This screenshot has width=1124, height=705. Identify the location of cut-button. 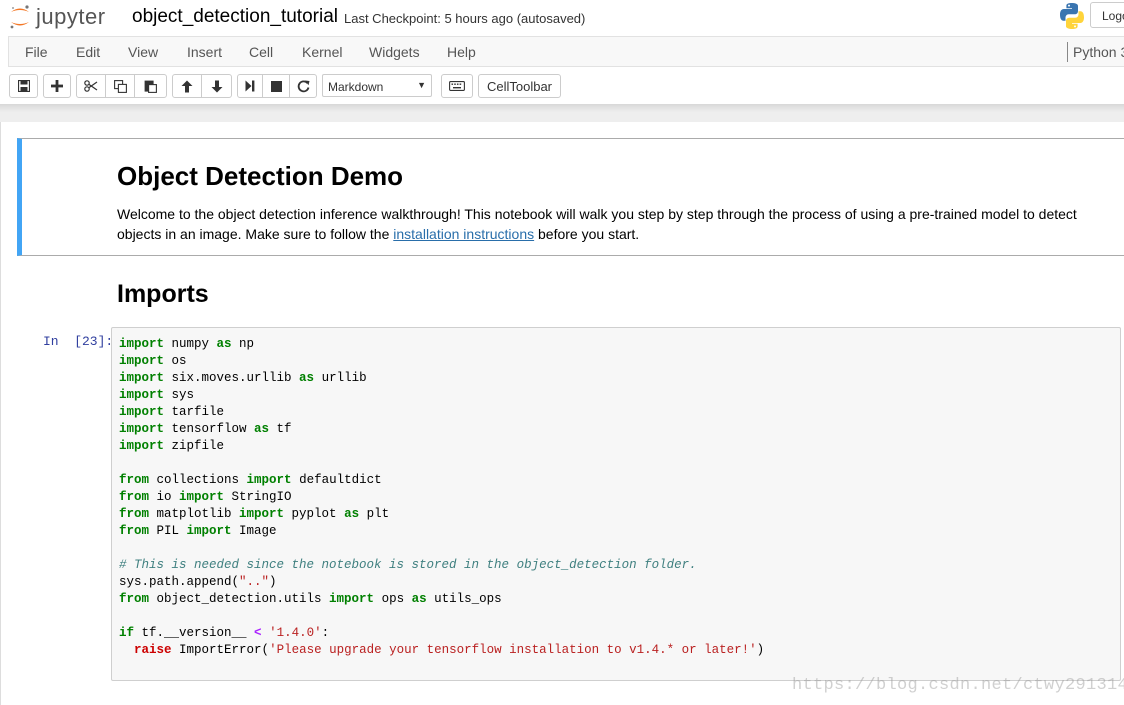
(91, 86).